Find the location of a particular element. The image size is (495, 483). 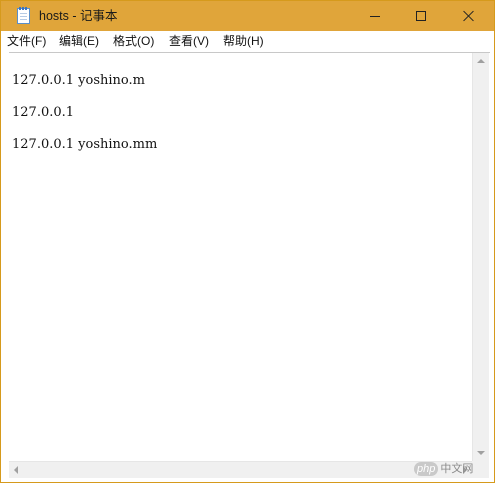

menu-edit: 编辑(E) is located at coordinates (79, 41).